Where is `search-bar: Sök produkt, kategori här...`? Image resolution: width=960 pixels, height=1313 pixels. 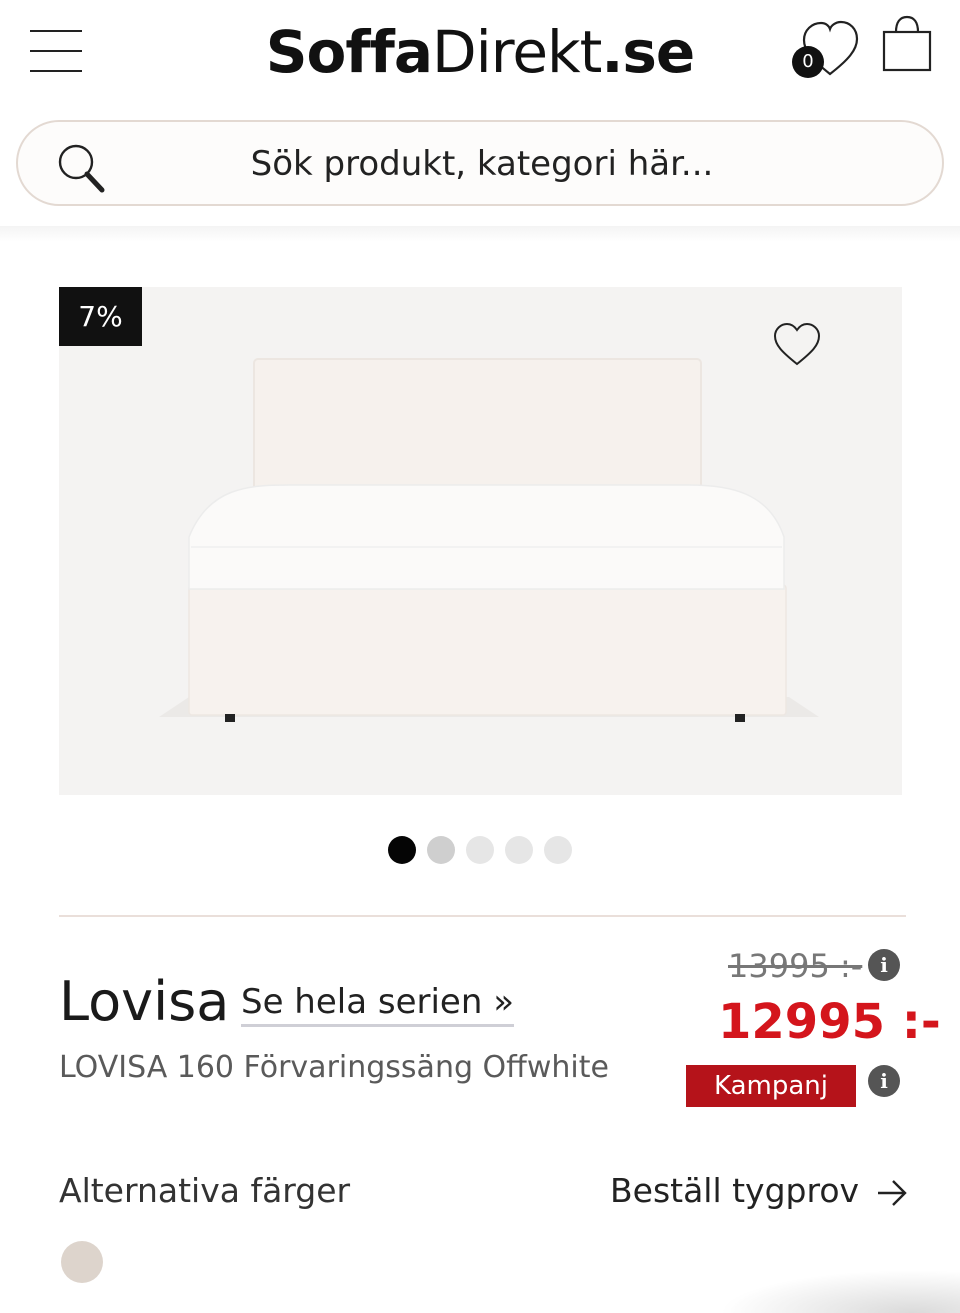
search-bar: Sök produkt, kategori här... is located at coordinates (480, 163).